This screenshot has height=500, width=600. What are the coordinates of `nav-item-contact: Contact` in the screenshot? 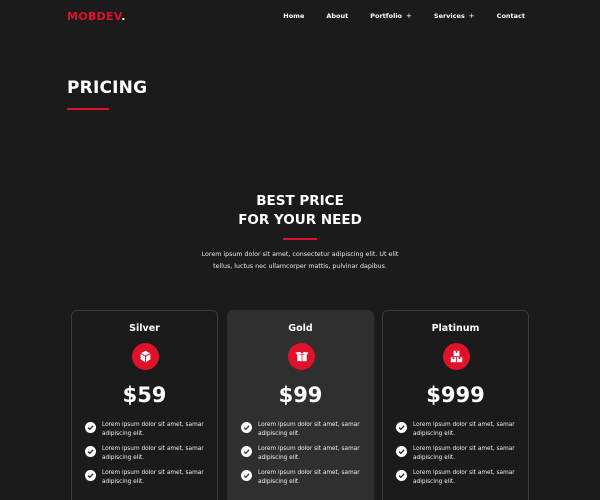 It's located at (511, 16).